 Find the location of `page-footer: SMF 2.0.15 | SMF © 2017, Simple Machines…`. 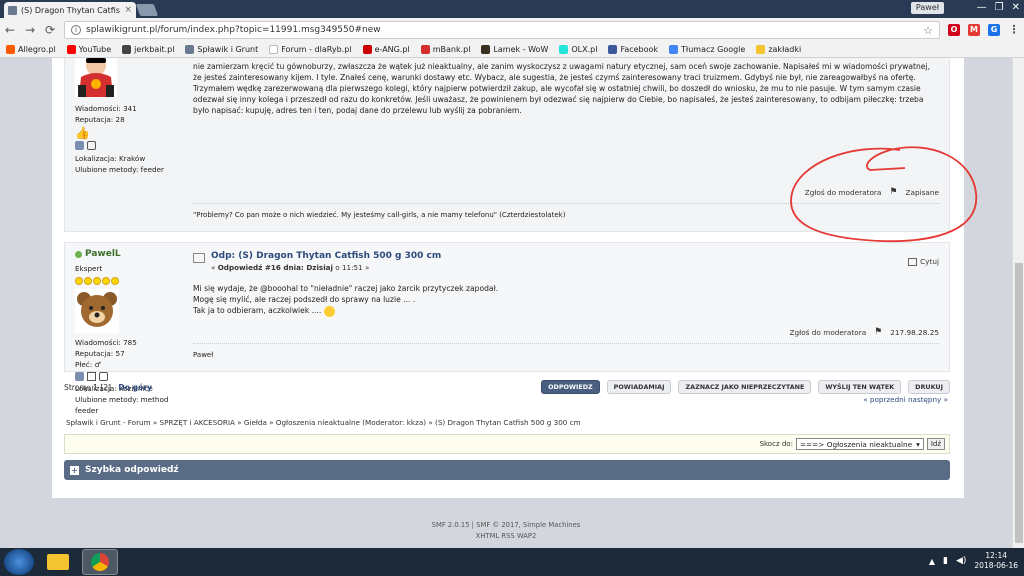

page-footer: SMF 2.0.15 | SMF © 2017, Simple Machines… is located at coordinates (506, 531).